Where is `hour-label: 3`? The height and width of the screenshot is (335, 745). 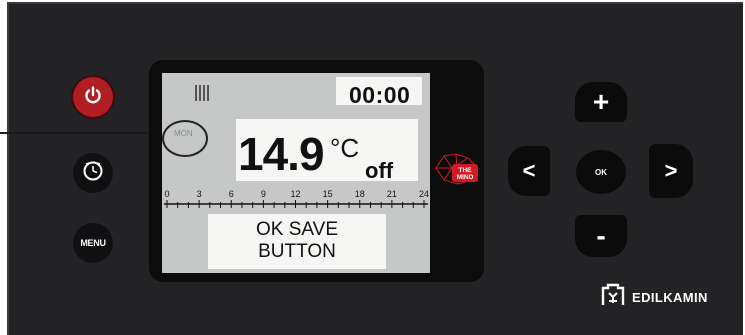
hour-label: 3 is located at coordinates (199, 194).